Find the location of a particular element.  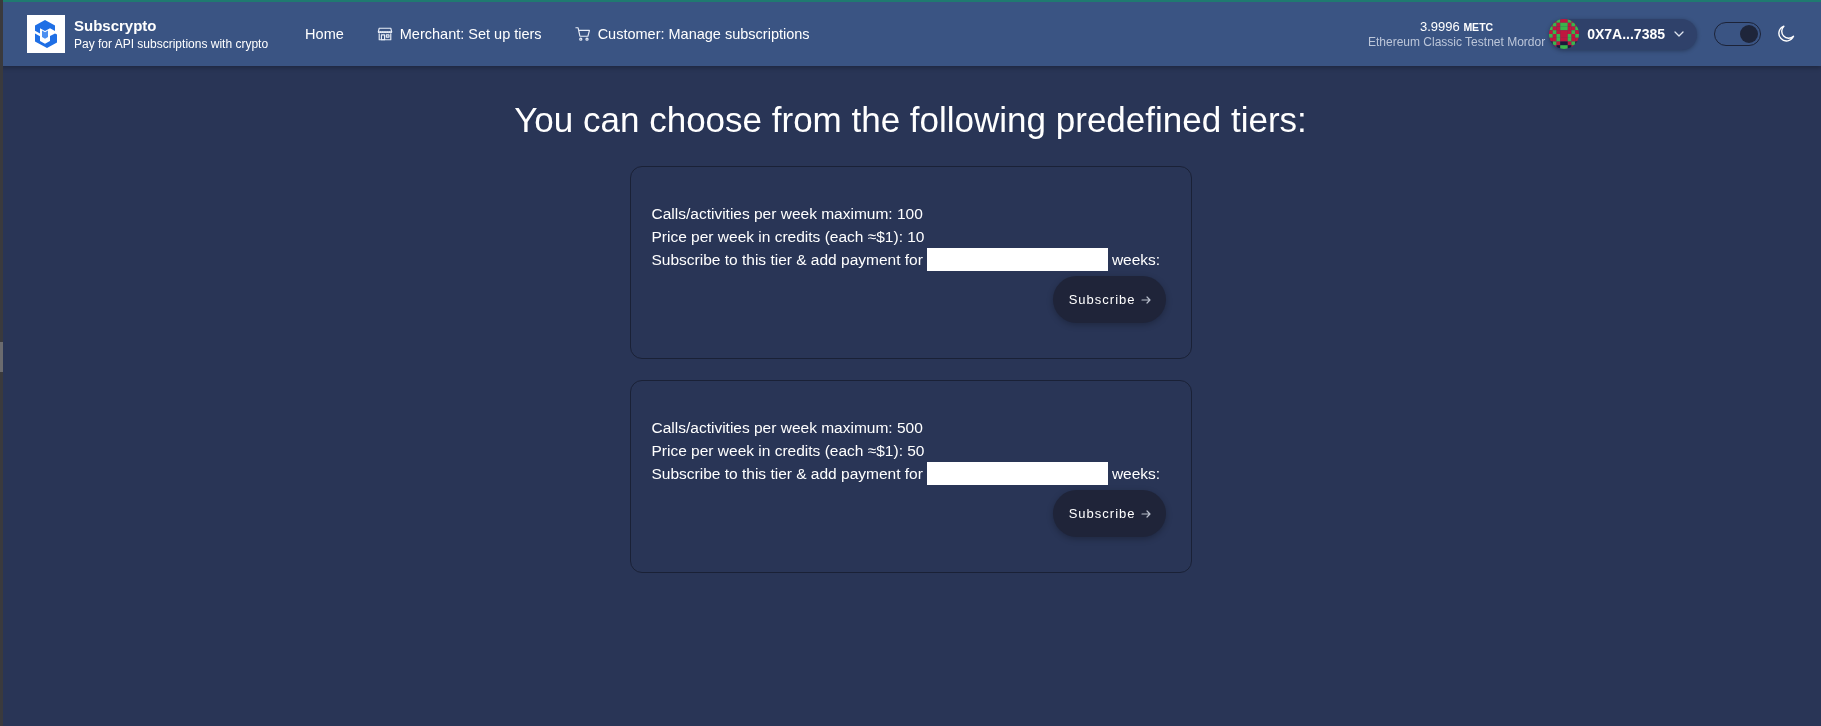

moon-icon is located at coordinates (1786, 34).